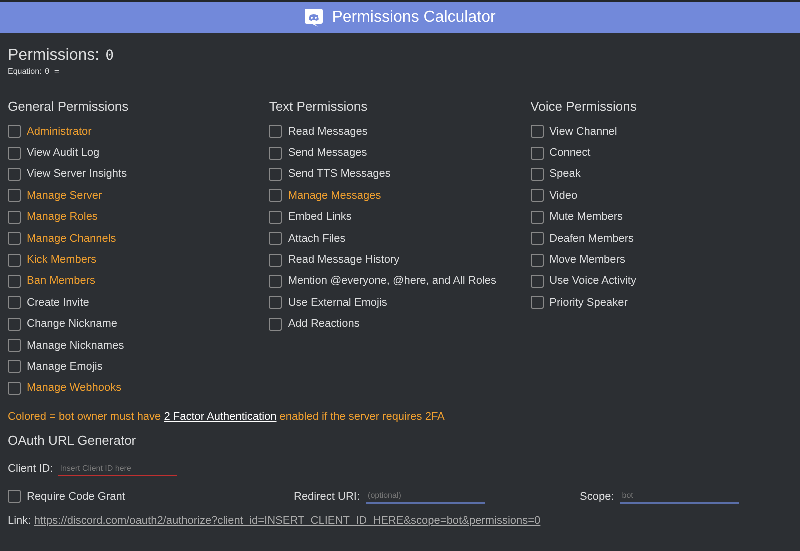  What do you see at coordinates (73, 440) in the screenshot?
I see `oauth-heading: OAuth URL Generator` at bounding box center [73, 440].